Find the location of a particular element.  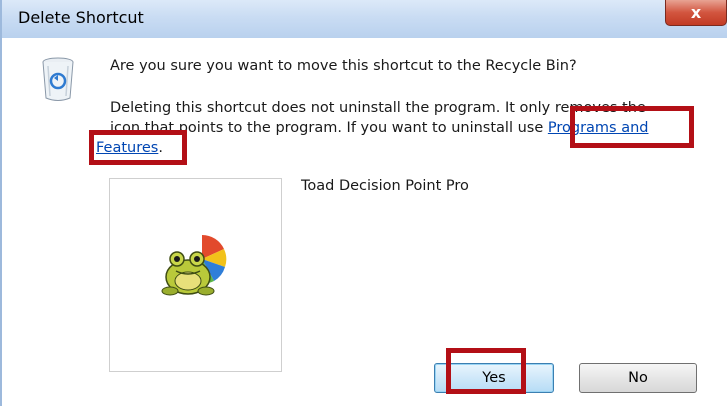

recycle-bin-icon is located at coordinates (58, 79).